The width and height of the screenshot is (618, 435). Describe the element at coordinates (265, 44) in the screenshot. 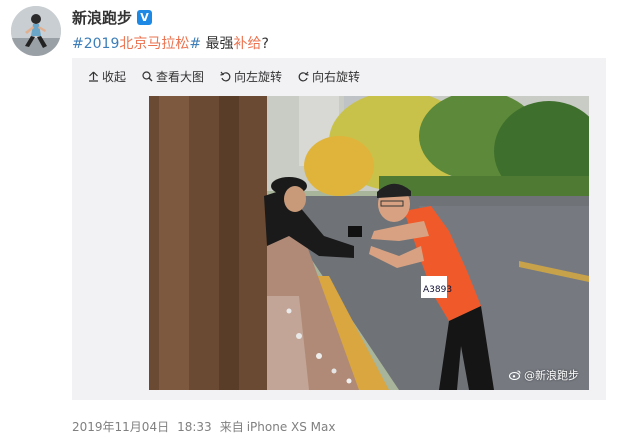

I see `post-text-part2: ?` at that location.